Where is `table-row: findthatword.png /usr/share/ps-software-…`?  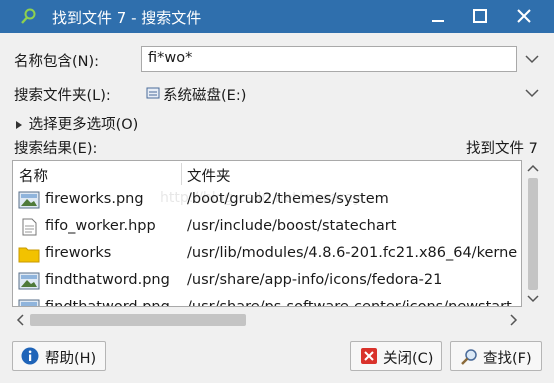
table-row: findthatword.png /usr/share/ps-software-… is located at coordinates (267, 301).